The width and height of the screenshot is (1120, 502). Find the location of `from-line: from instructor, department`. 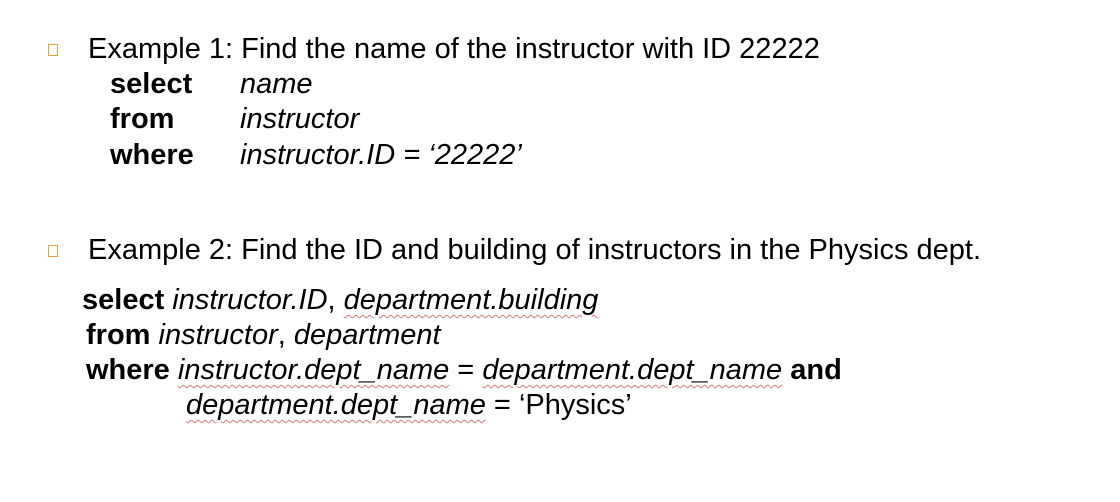

from-line: from instructor, department is located at coordinates (263, 335).